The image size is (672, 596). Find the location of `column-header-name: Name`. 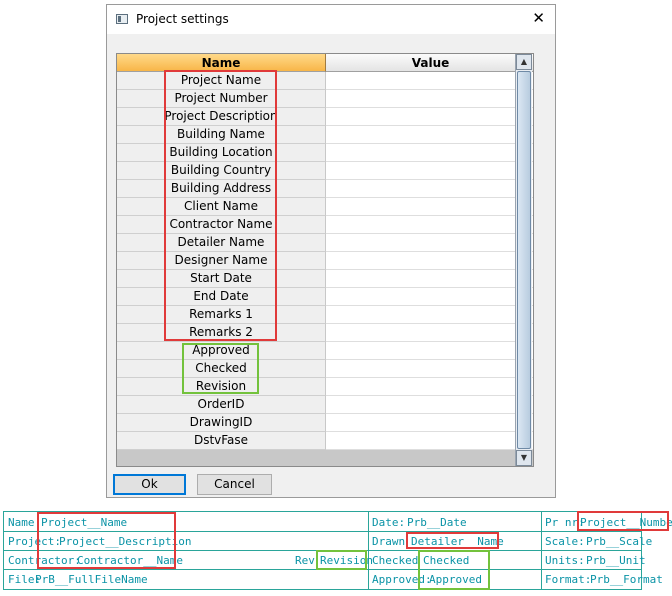

column-header-name: Name is located at coordinates (221, 63).